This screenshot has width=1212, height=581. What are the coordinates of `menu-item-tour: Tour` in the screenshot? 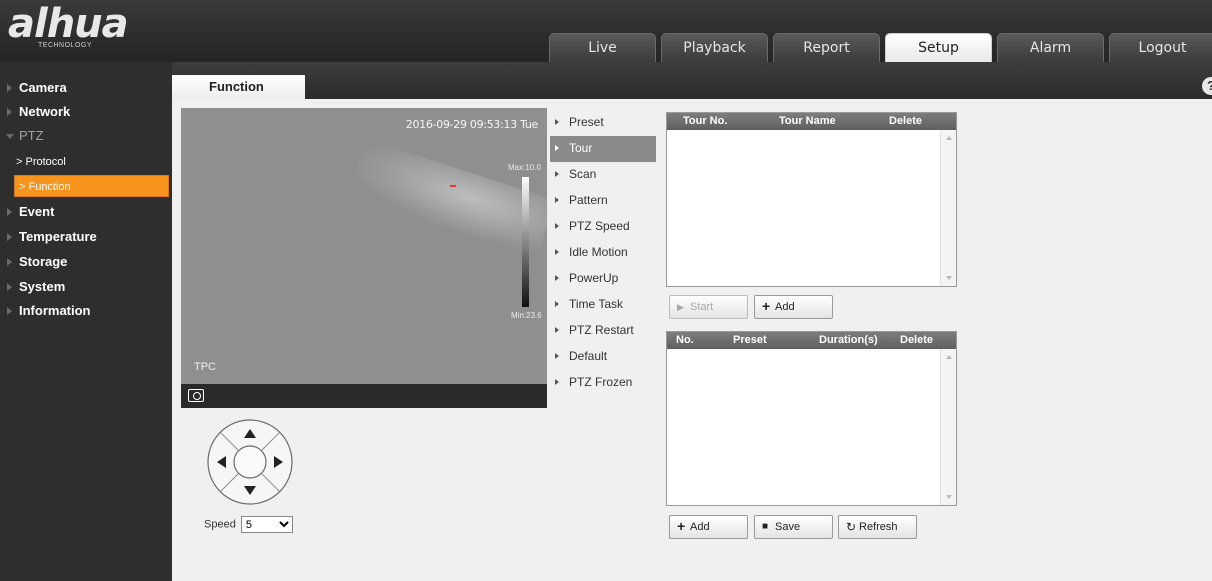 It's located at (603, 149).